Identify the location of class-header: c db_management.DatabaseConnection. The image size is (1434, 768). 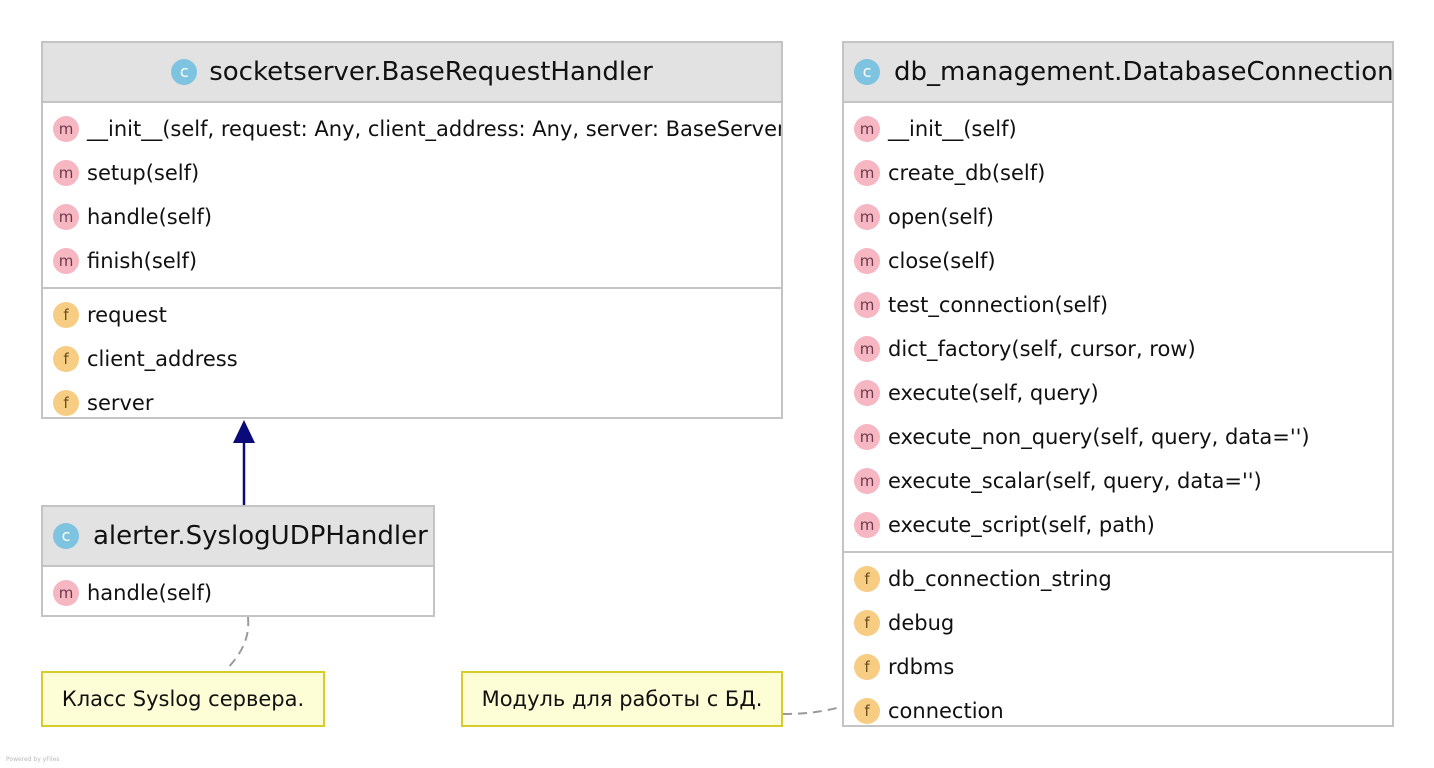
(1118, 73).